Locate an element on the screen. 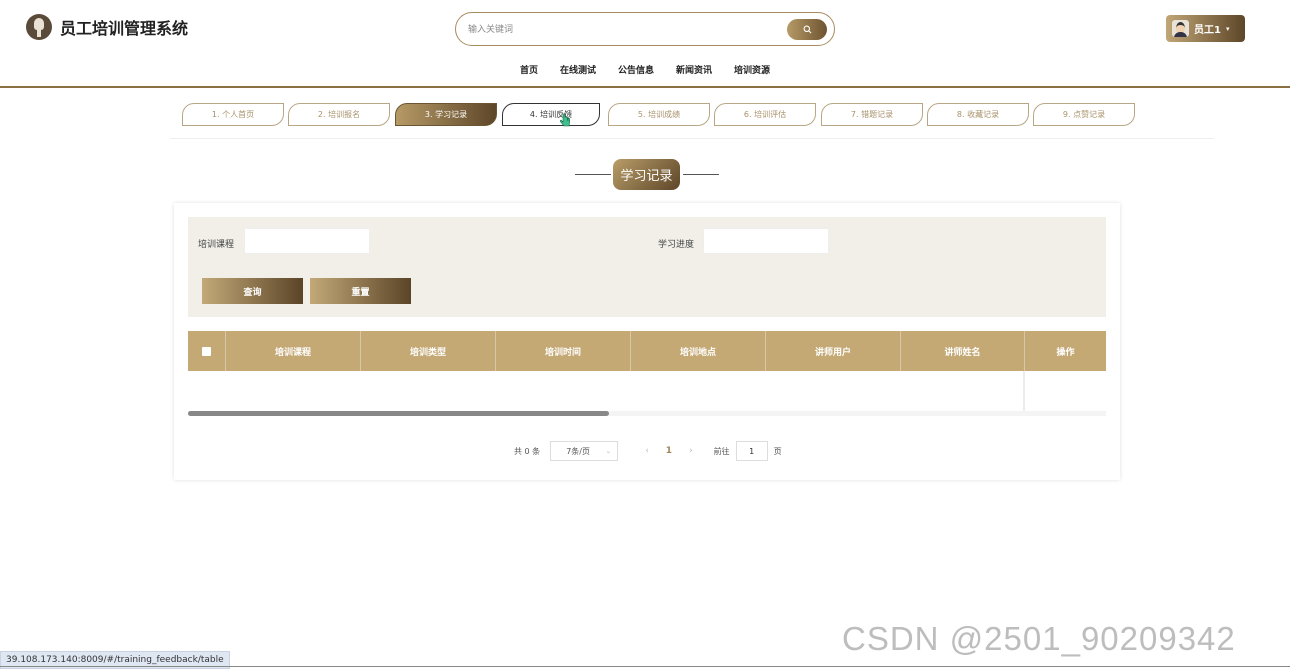 The image size is (1290, 669). table-header: 培训课程 培训类型 培训时间 培训地点 讲师用户 讲师姓名 操作 is located at coordinates (647, 351).